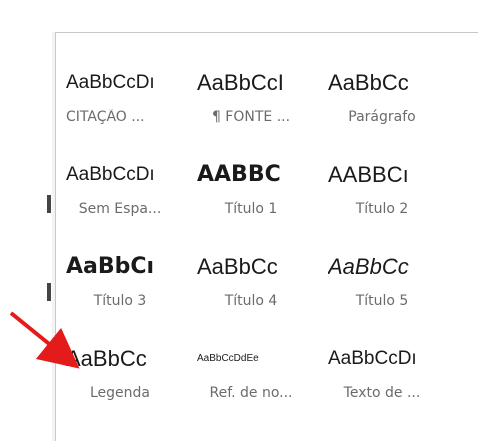 The width and height of the screenshot is (478, 441). I want to click on style-preview: AABBC, so click(239, 174).